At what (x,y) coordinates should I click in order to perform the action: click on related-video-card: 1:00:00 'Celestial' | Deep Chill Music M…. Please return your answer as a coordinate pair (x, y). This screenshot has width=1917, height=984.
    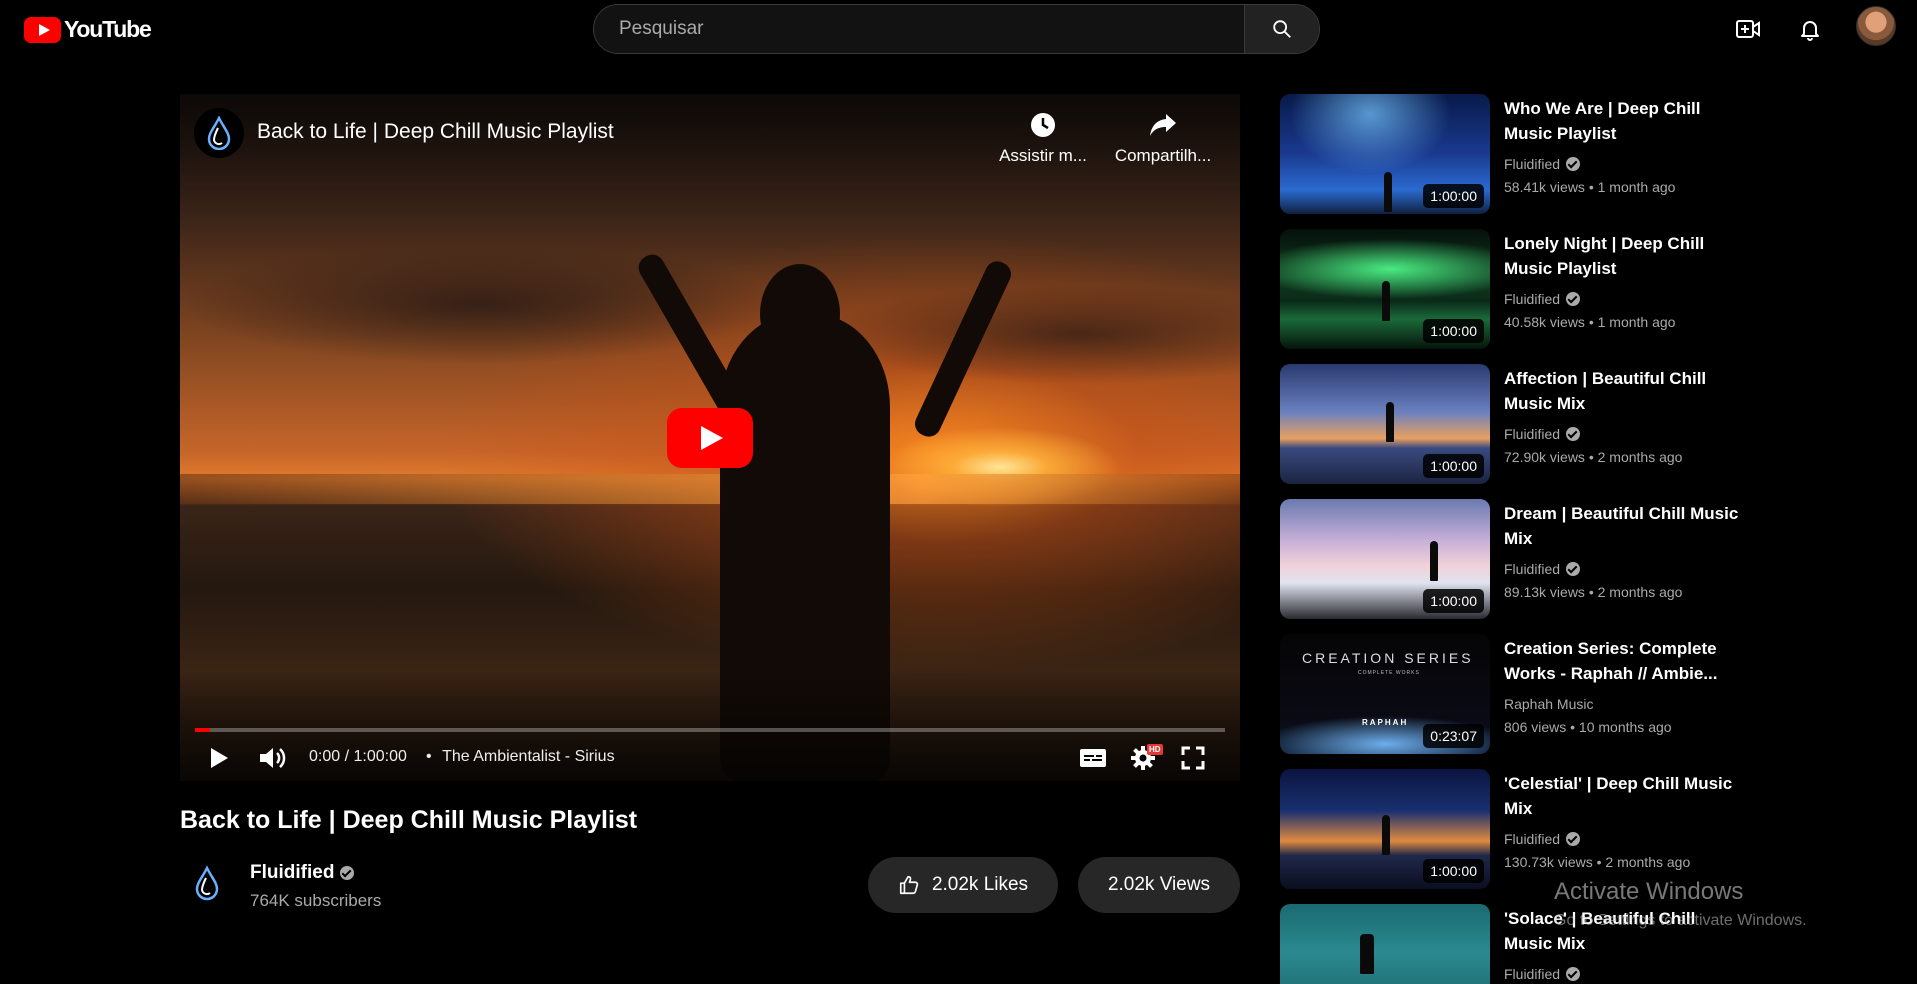
    Looking at the image, I should click on (1520, 829).